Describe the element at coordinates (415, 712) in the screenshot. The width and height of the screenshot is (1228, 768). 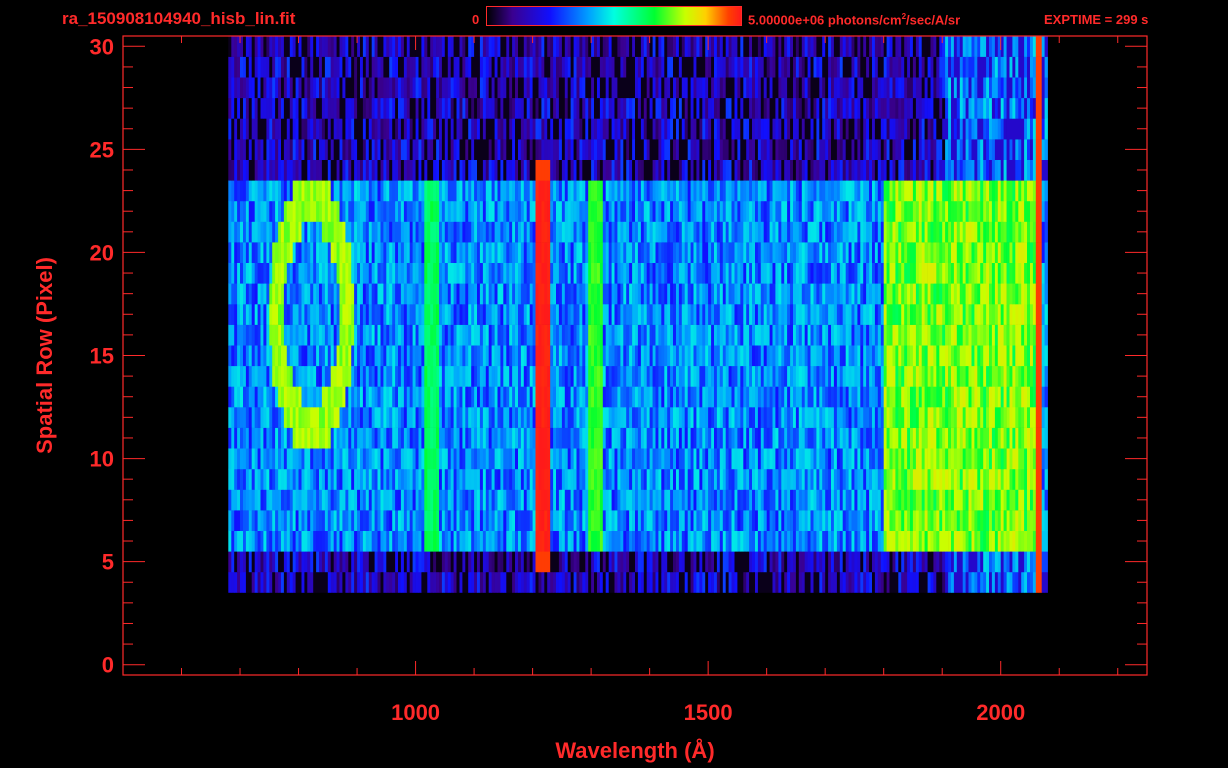
I see `x-tick-label: 1000` at that location.